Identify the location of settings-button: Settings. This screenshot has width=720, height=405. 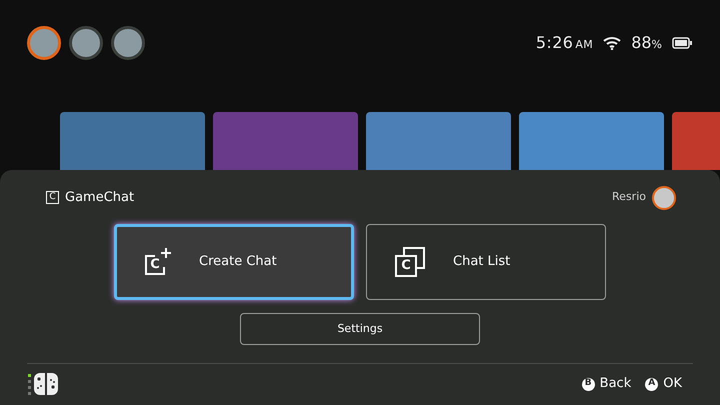
(360, 329).